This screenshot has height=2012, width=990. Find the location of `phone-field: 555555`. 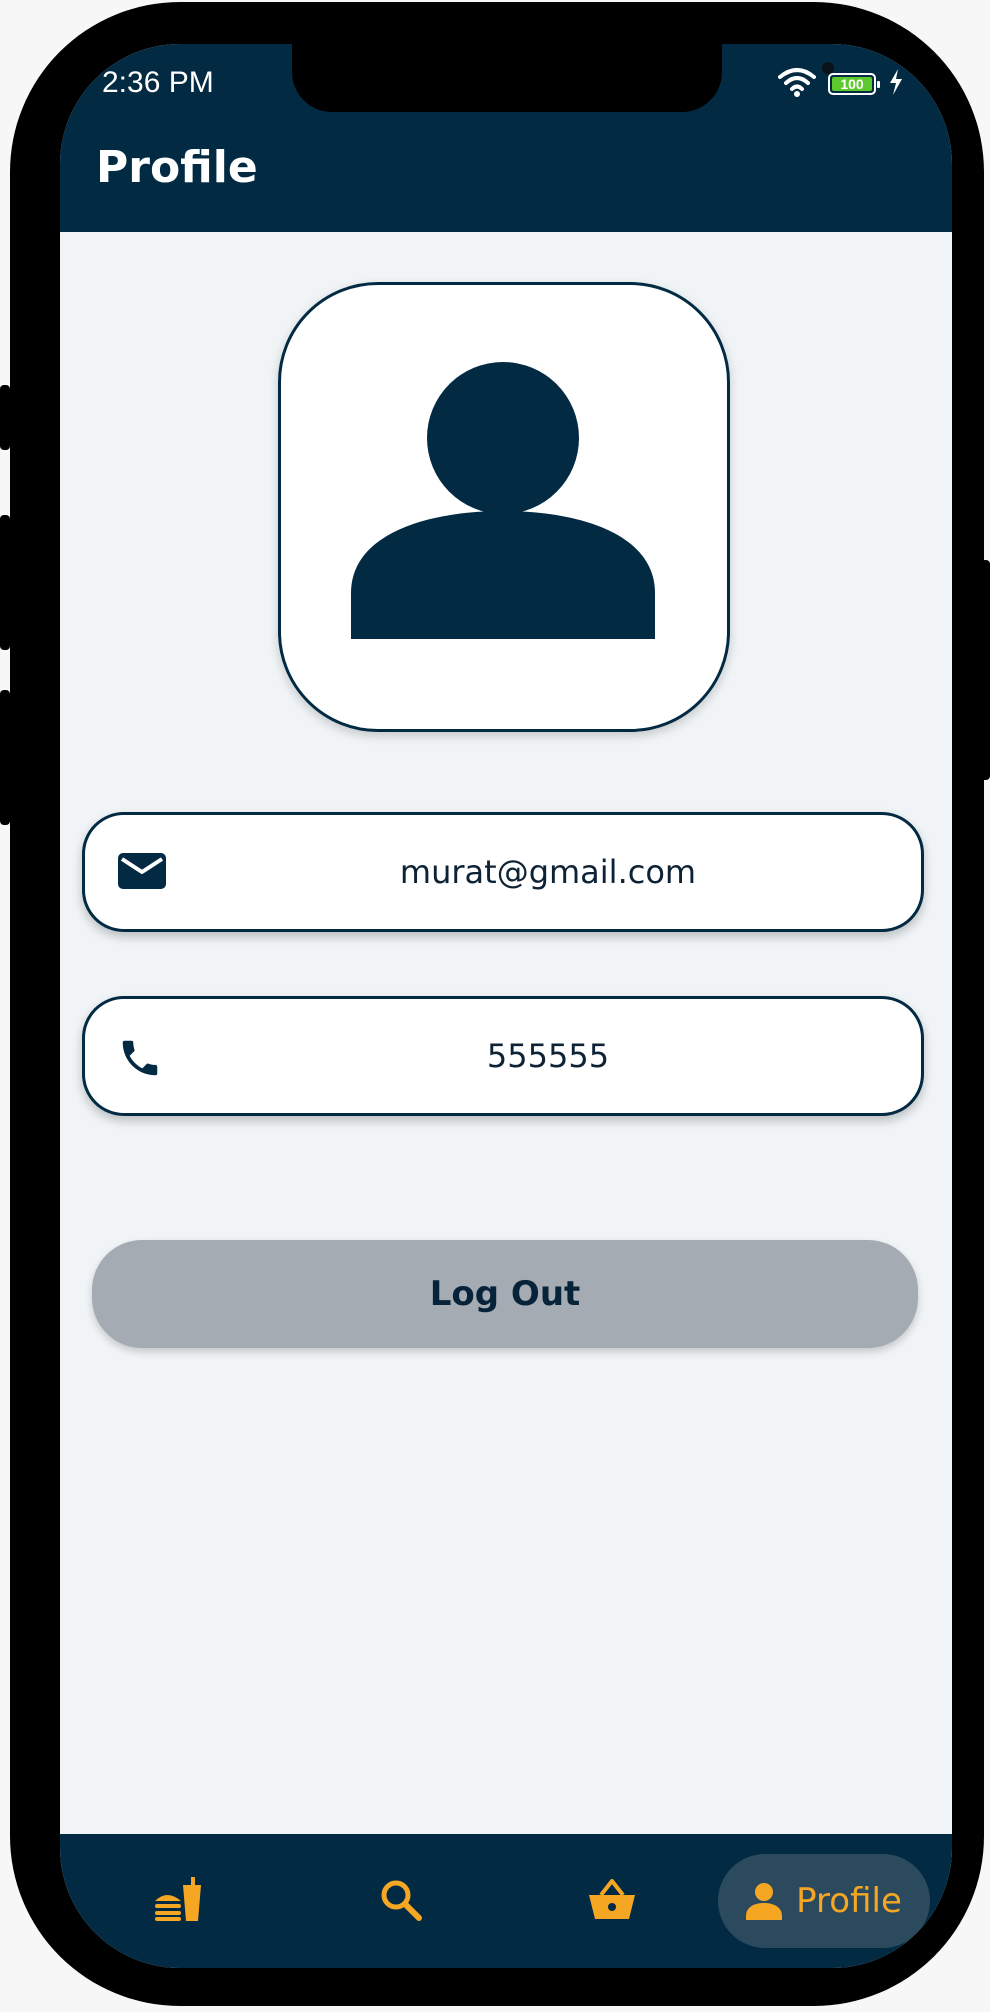

phone-field: 555555 is located at coordinates (503, 1056).